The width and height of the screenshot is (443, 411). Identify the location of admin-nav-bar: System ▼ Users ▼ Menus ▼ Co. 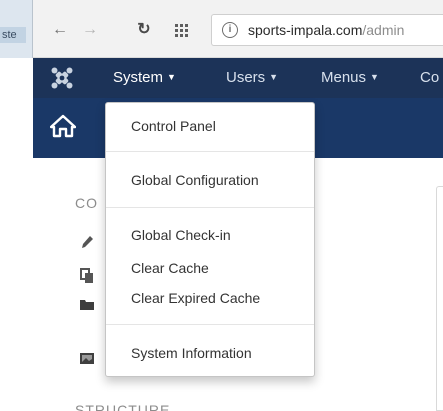
(238, 78).